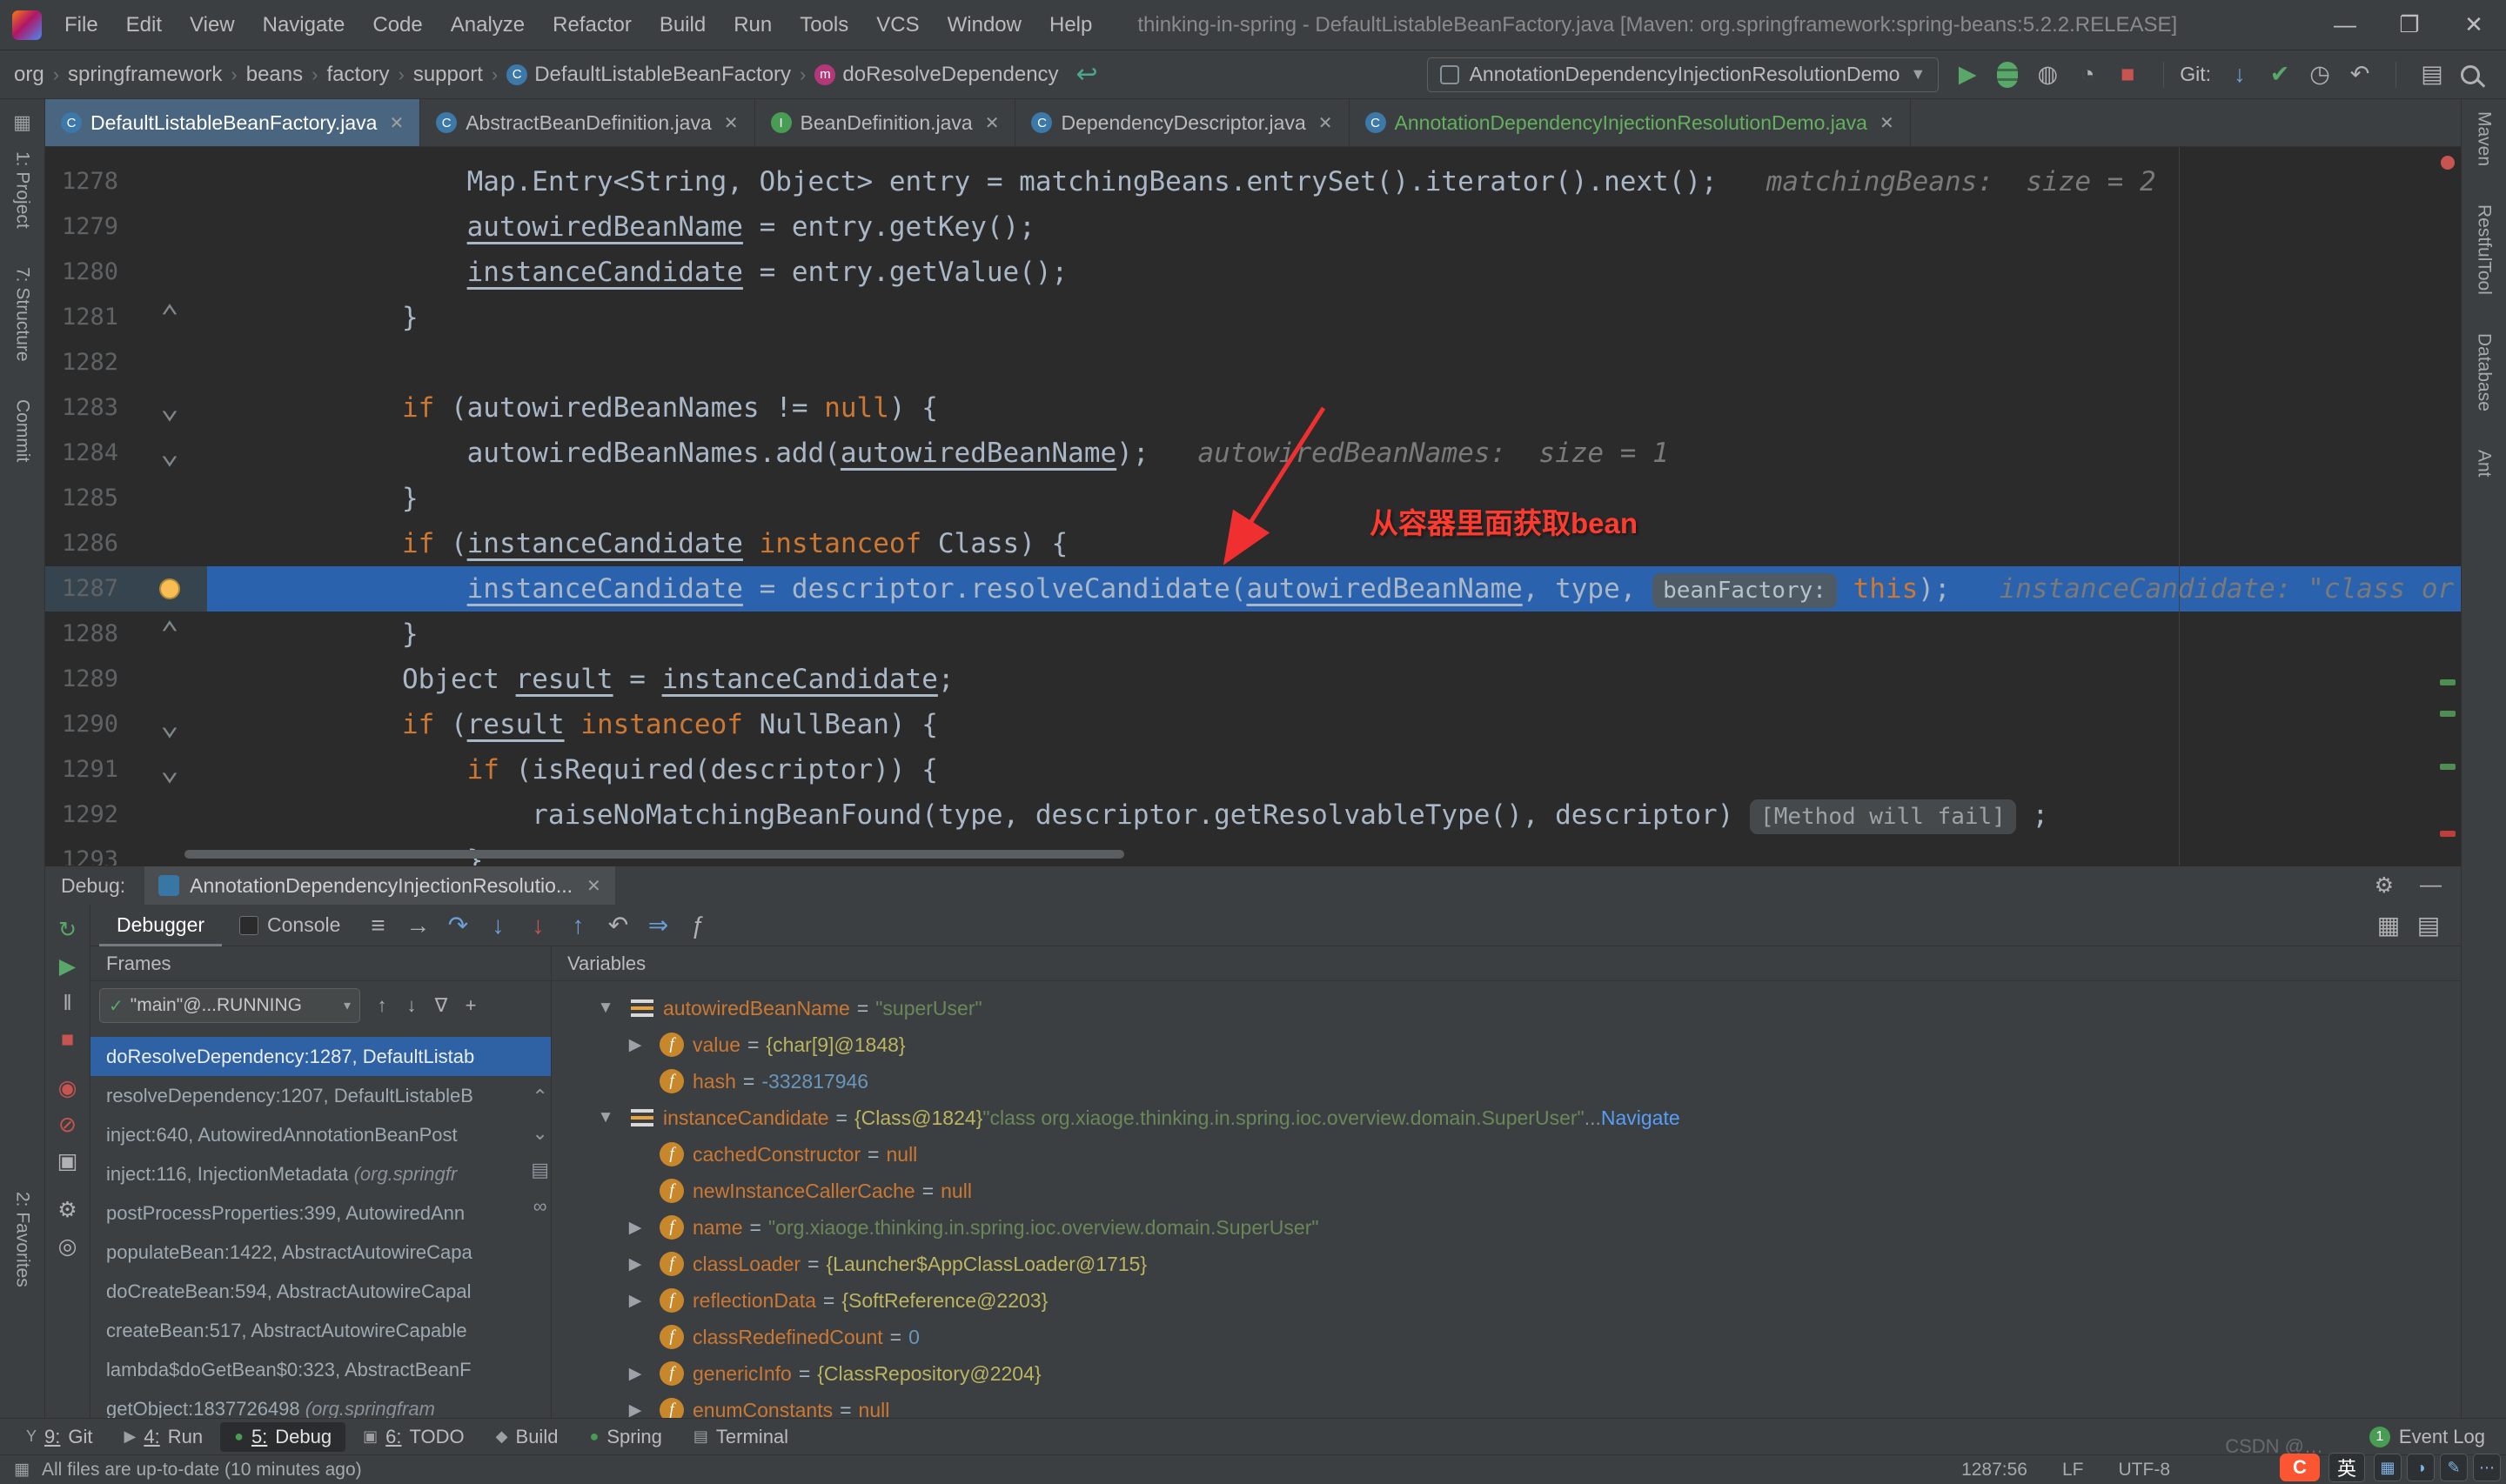  What do you see at coordinates (488, 25) in the screenshot?
I see `menu-analyze: Analyze` at bounding box center [488, 25].